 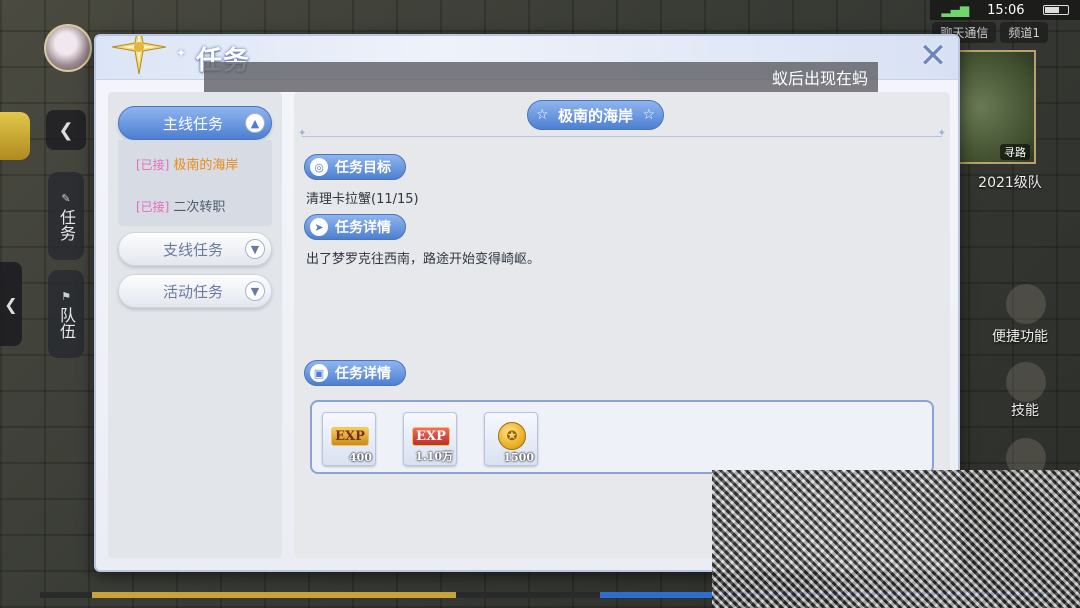 I want to click on goal-text: 清理卡拉蟹(11/15), so click(x=362, y=199).